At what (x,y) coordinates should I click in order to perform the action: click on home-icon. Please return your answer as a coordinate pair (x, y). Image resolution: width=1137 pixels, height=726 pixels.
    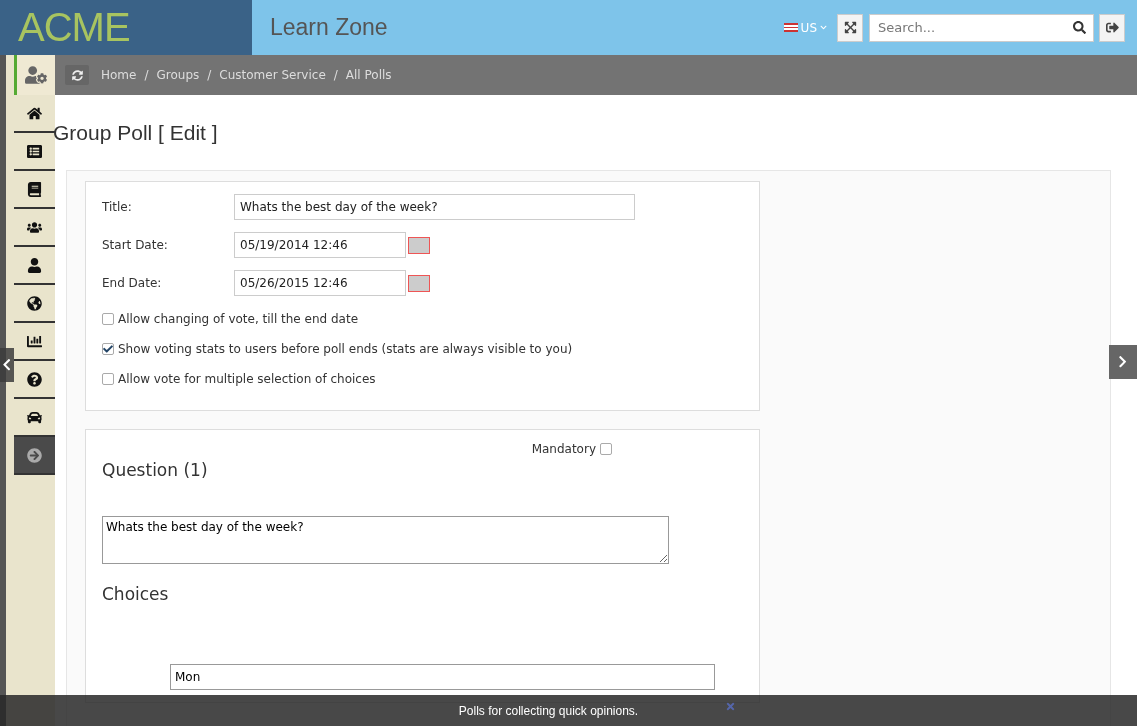
    Looking at the image, I should click on (34, 113).